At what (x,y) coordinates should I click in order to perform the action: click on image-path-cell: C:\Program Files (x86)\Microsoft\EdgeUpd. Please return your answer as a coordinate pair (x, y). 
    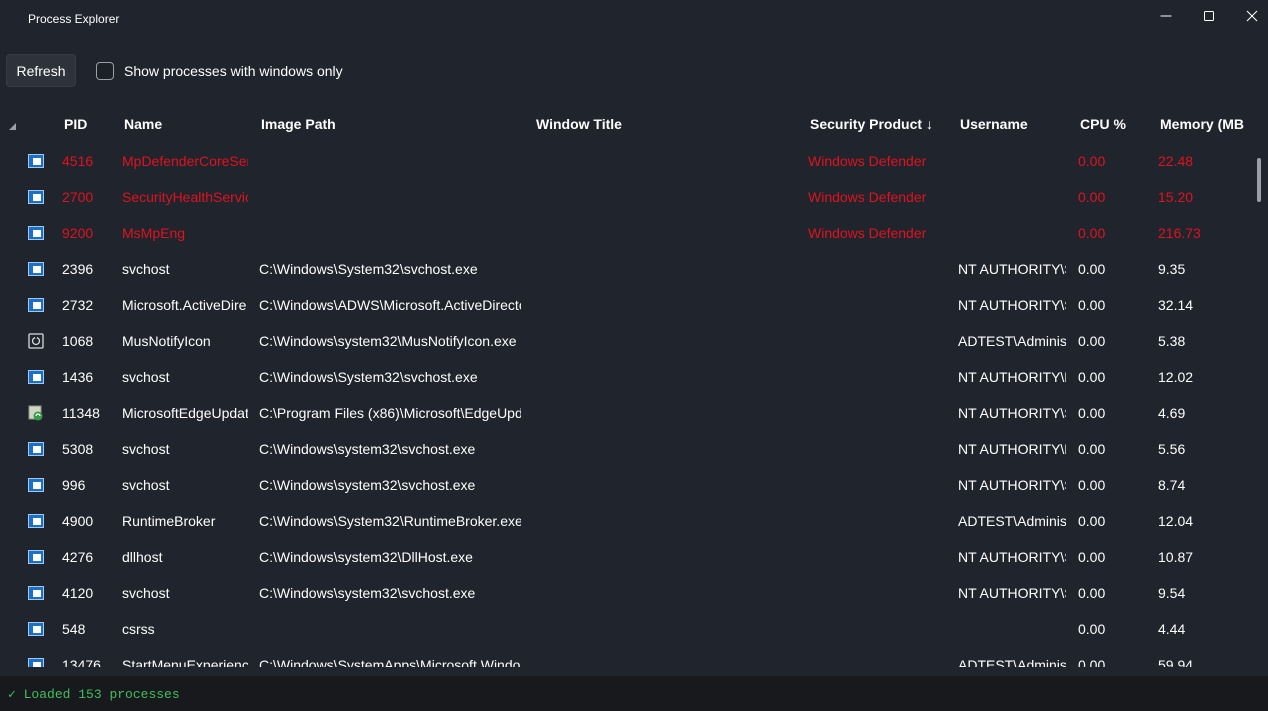
    Looking at the image, I should click on (390, 413).